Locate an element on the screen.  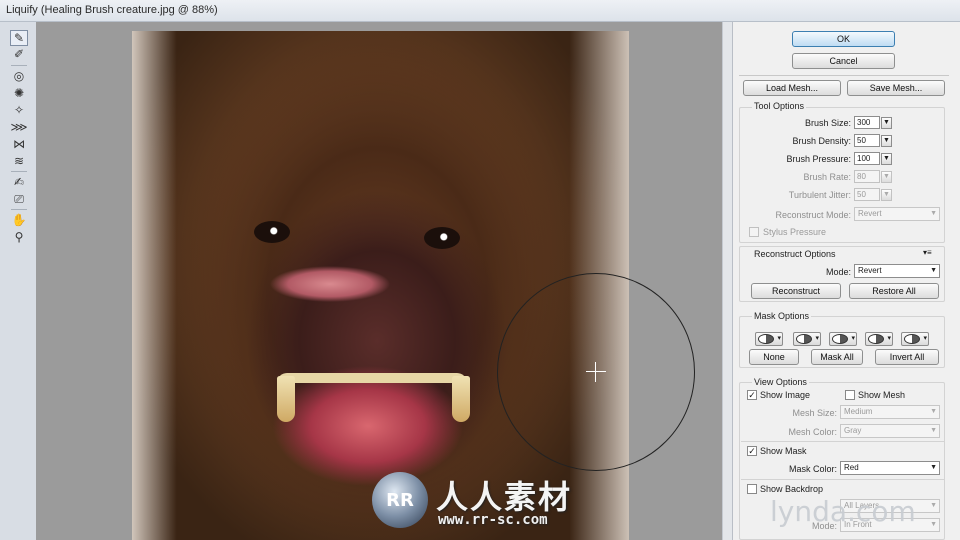
brush-density-dropdown: ▼ is located at coordinates (886, 141).